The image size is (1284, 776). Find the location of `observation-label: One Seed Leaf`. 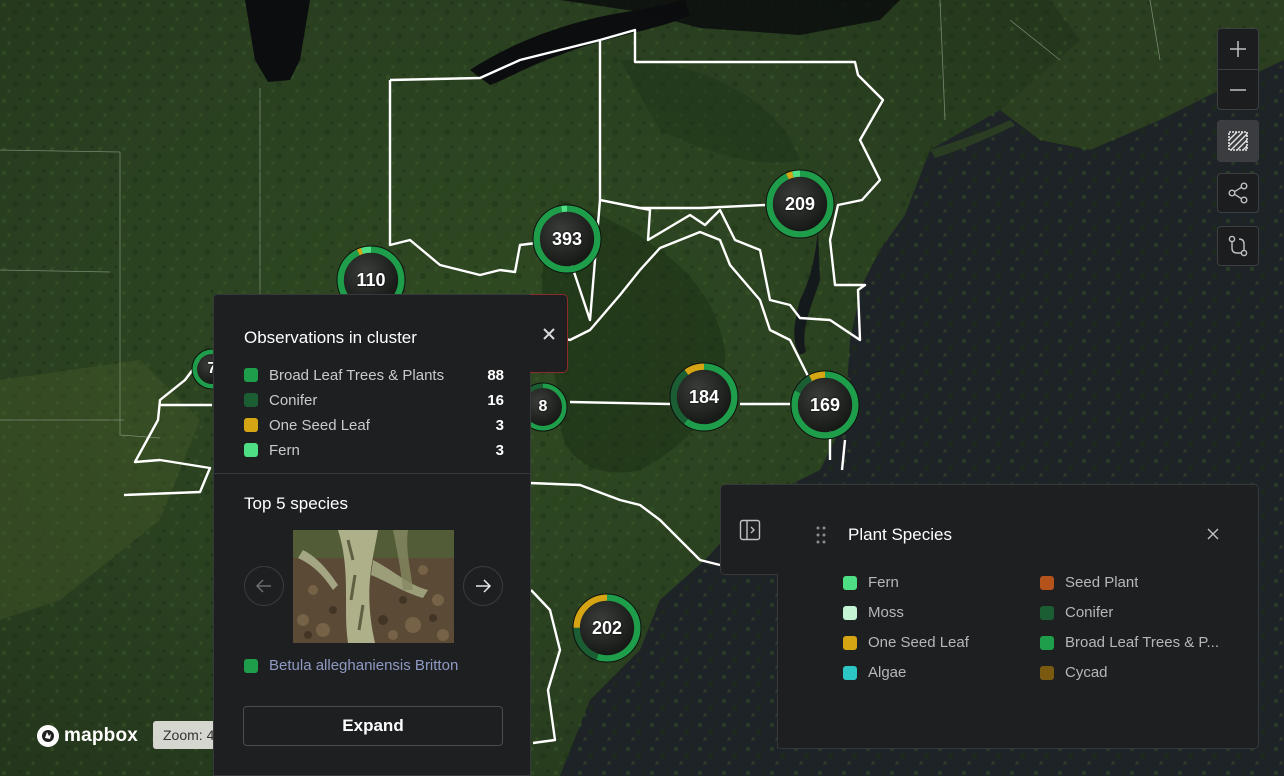

observation-label: One Seed Leaf is located at coordinates (319, 425).